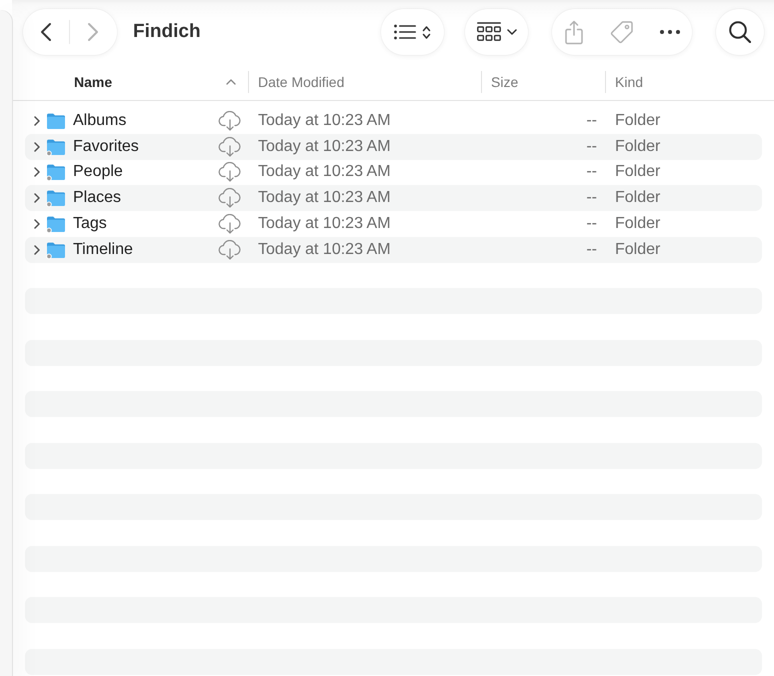 This screenshot has width=774, height=676. I want to click on column-header: Date Modified, so click(364, 81).